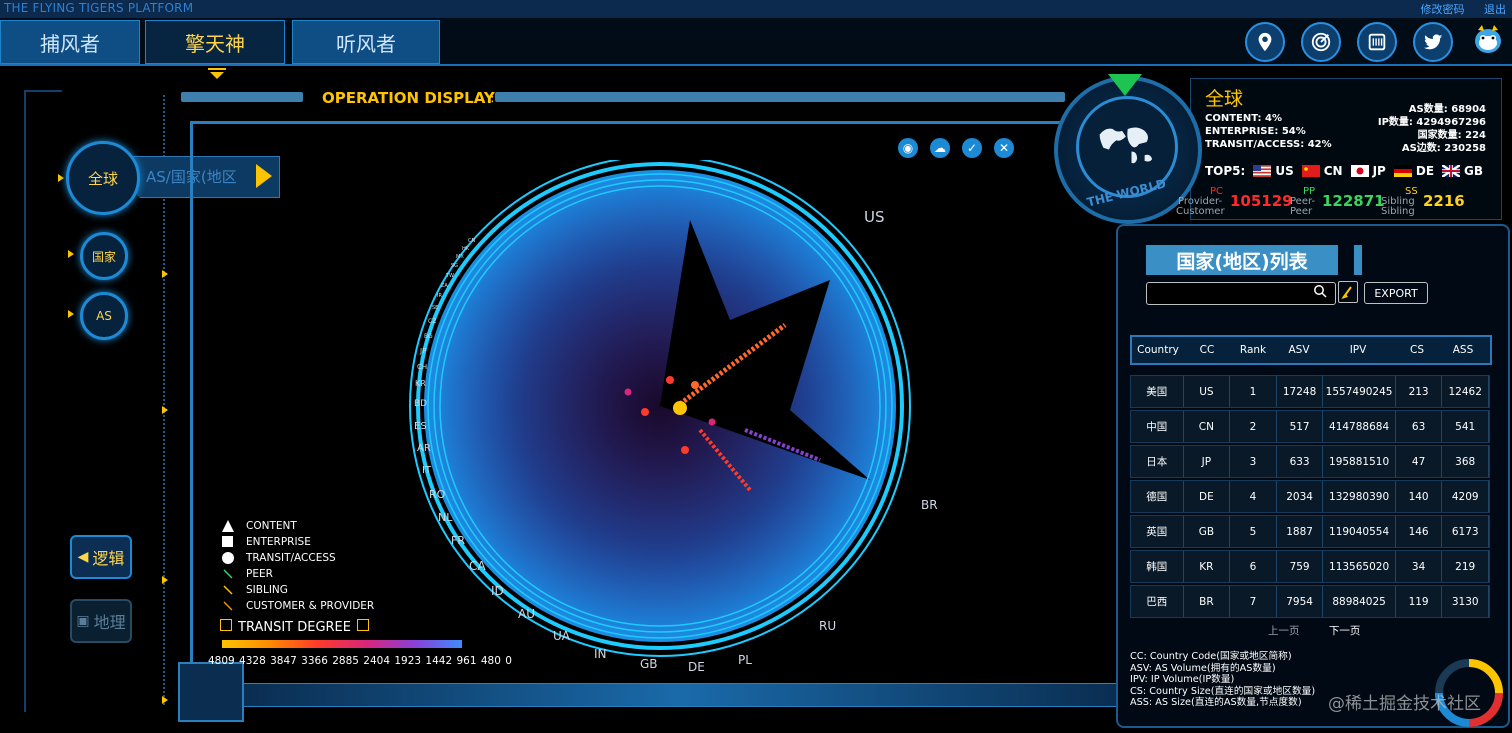 The height and width of the screenshot is (733, 1512). Describe the element at coordinates (271, 526) in the screenshot. I see `legend-content: CONTENT` at that location.